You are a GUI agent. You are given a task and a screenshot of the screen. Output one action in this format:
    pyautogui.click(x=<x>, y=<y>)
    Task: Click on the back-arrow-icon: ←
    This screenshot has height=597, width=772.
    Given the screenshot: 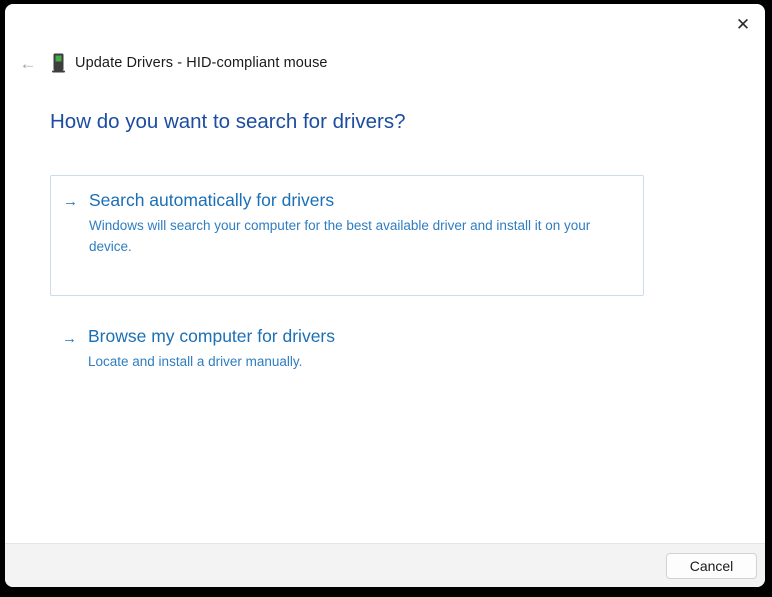 What is the action you would take?
    pyautogui.click(x=28, y=63)
    